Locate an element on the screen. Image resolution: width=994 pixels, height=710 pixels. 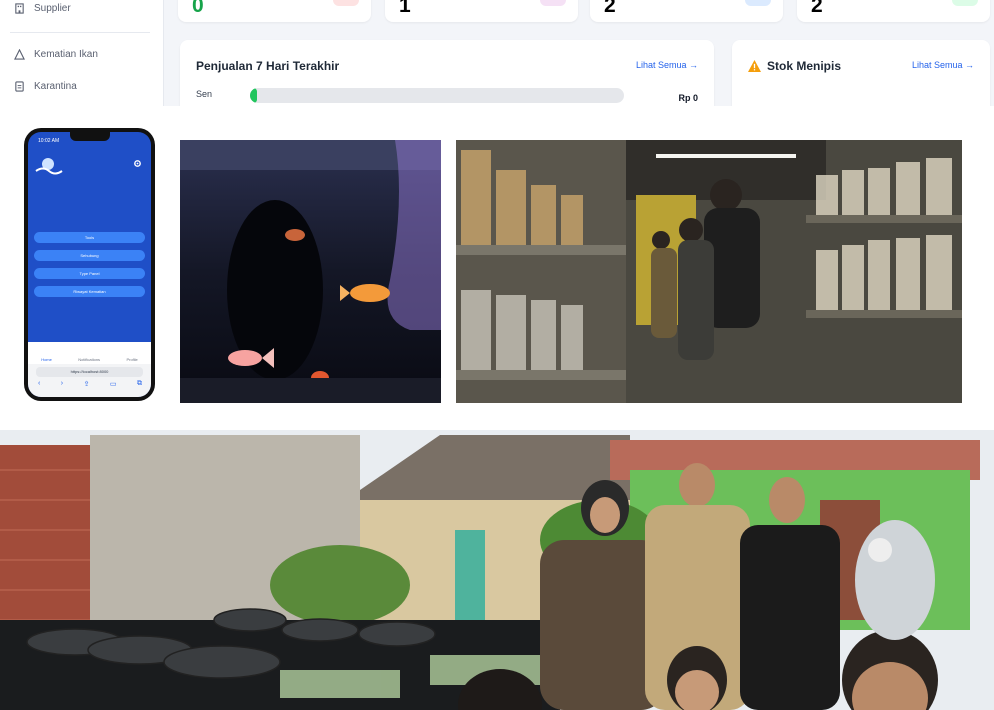
phone-notch is located at coordinates (90, 136).